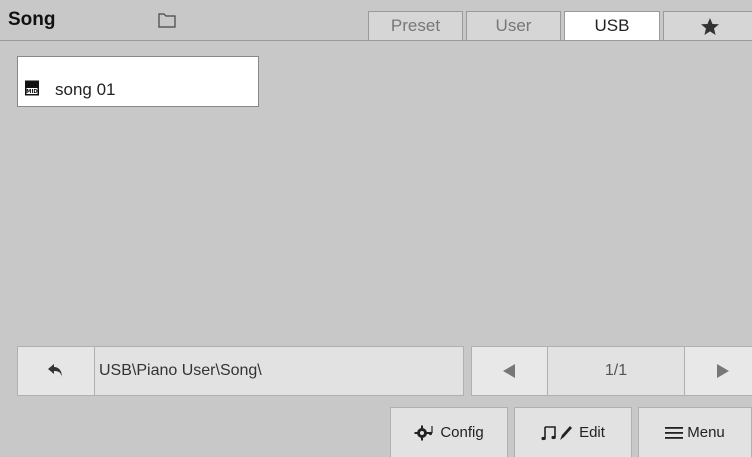  What do you see at coordinates (85, 89) in the screenshot?
I see `file-name: song 01` at bounding box center [85, 89].